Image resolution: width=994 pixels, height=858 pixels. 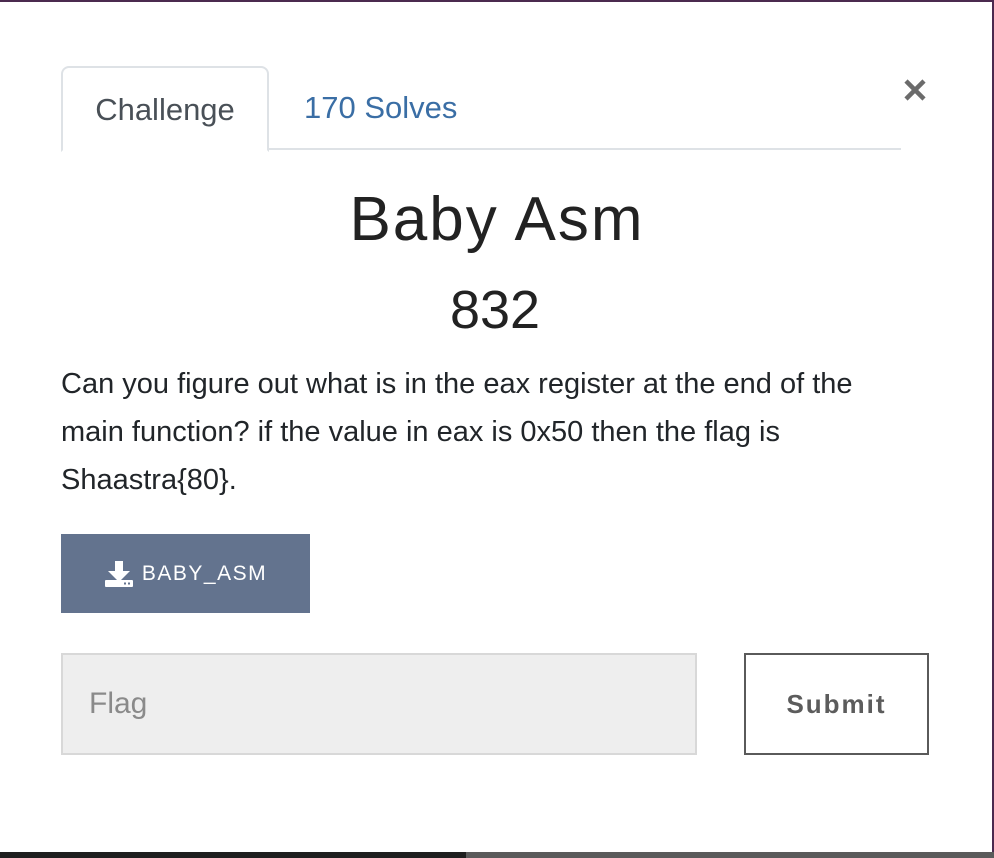 I want to click on window-bottom-strip-right, so click(x=730, y=855).